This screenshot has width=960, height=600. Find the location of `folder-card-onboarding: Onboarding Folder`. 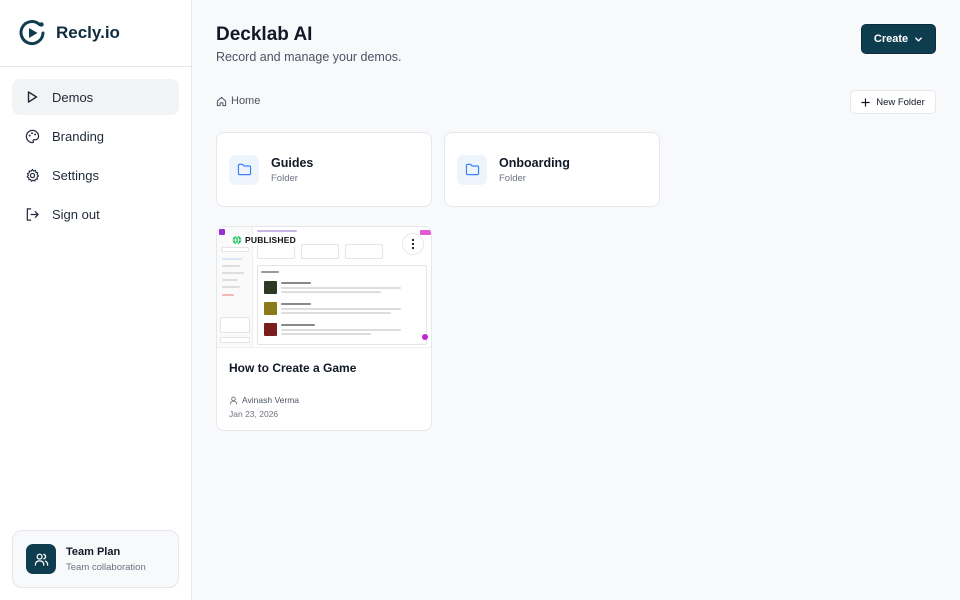

folder-card-onboarding: Onboarding Folder is located at coordinates (552, 169).